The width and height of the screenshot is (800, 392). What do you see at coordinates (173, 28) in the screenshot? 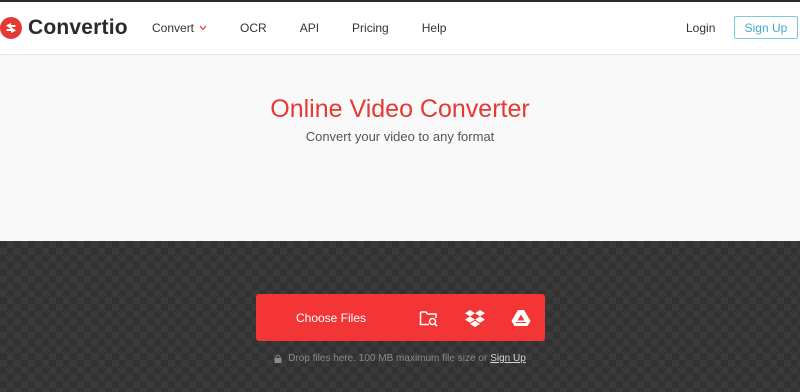
I see `nav-convert-label: Convert` at bounding box center [173, 28].